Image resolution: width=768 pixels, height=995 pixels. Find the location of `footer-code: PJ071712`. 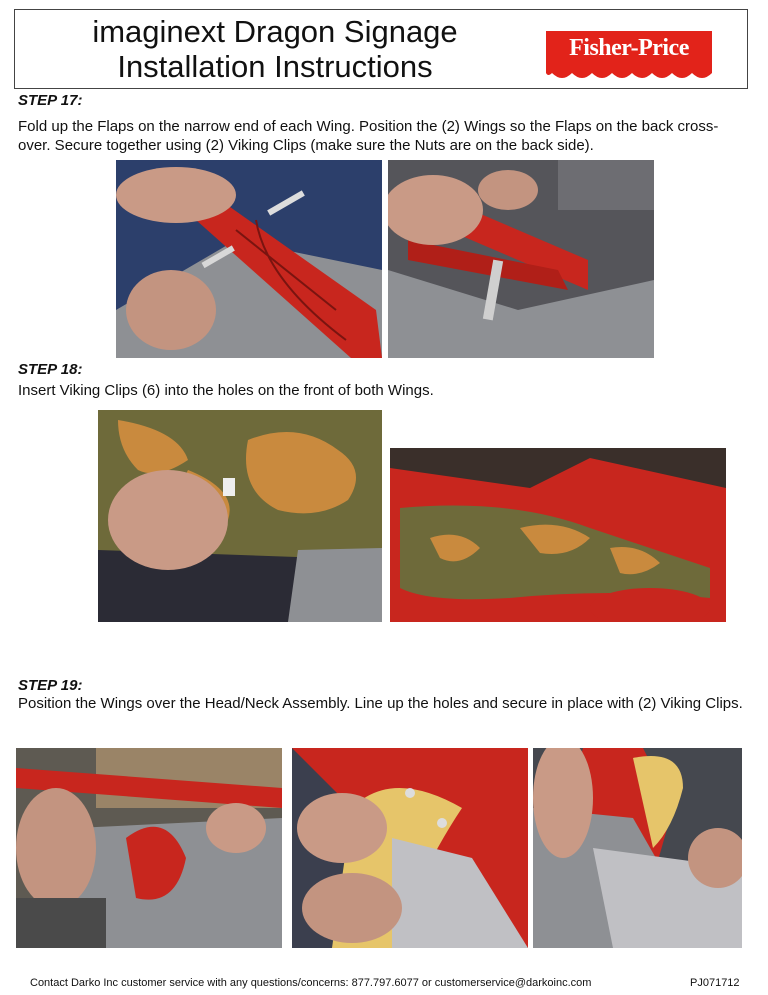

footer-code: PJ071712 is located at coordinates (715, 983).